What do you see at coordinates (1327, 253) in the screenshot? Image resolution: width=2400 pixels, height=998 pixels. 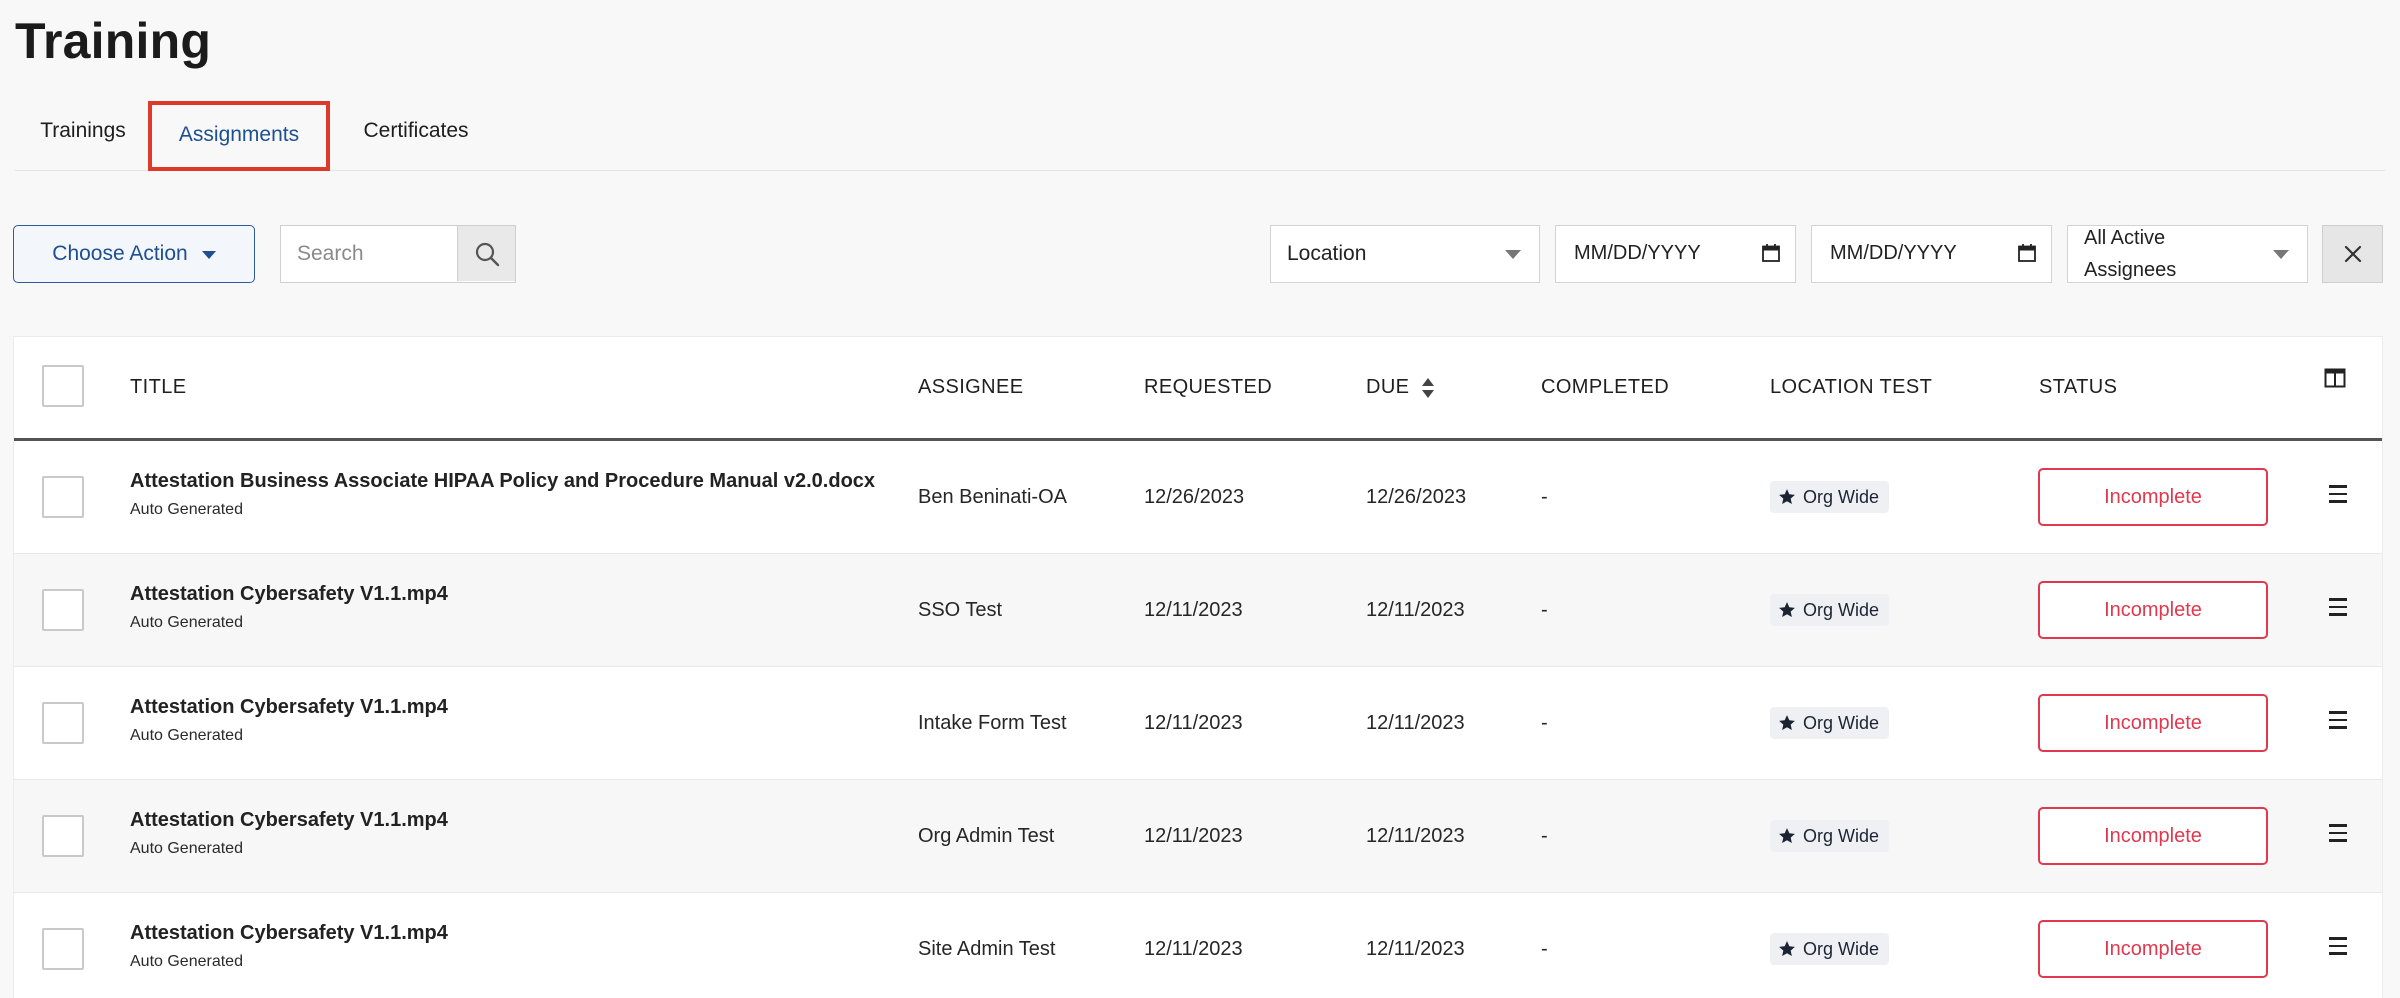 I see `location-select-value: Location` at bounding box center [1327, 253].